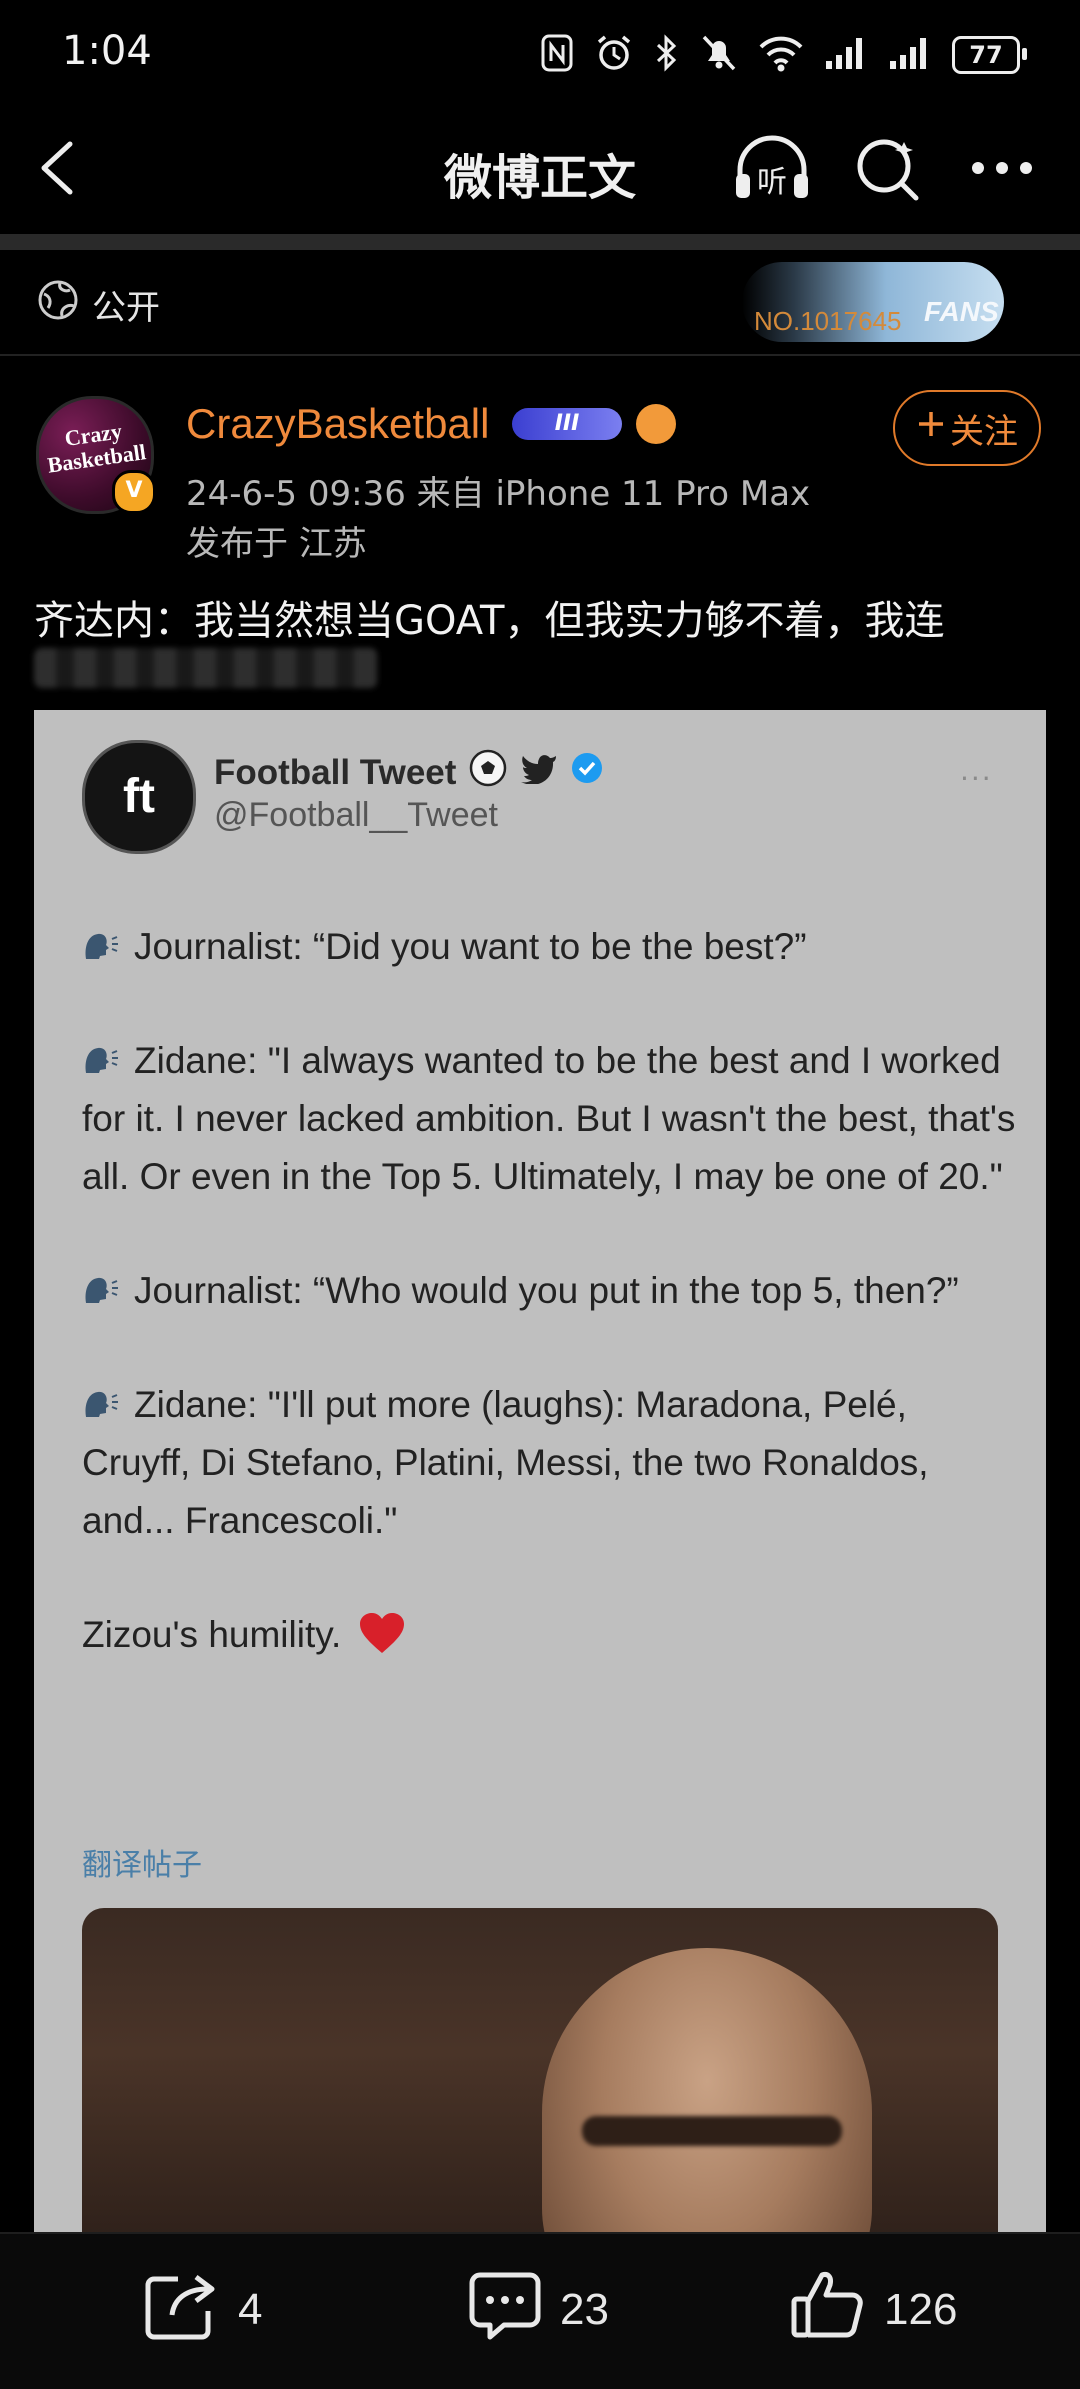  What do you see at coordinates (567, 424) in the screenshot?
I see `level-badge: III` at bounding box center [567, 424].